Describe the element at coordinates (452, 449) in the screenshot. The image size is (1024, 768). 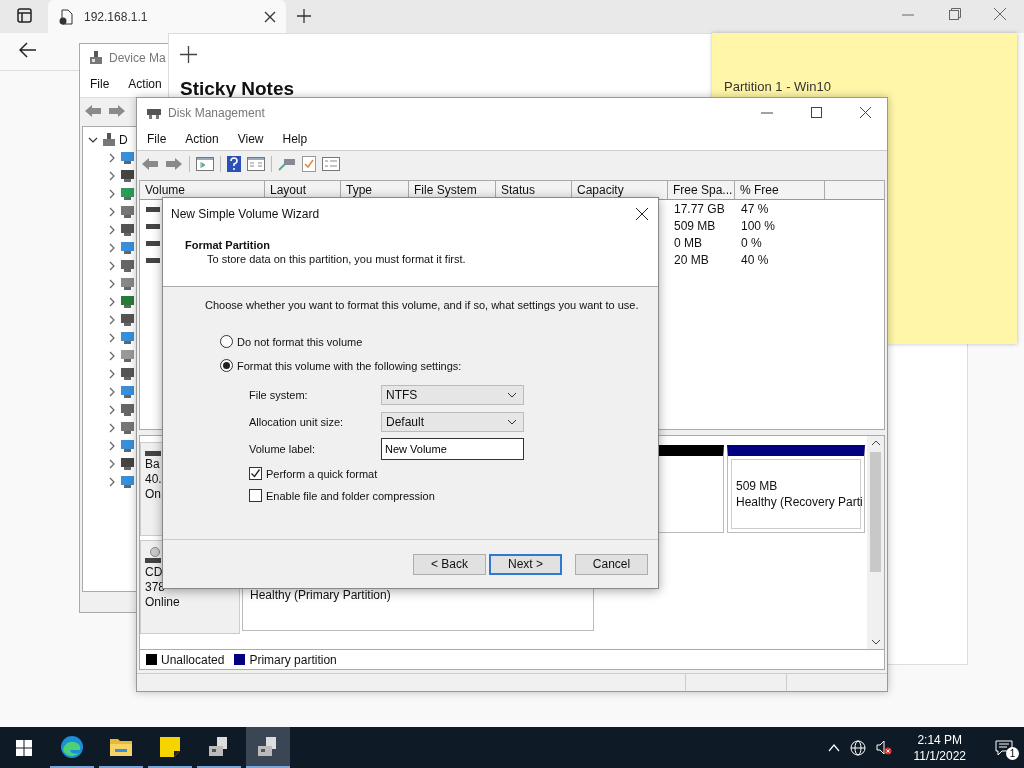
I see `volume-label-field: New Volume` at that location.